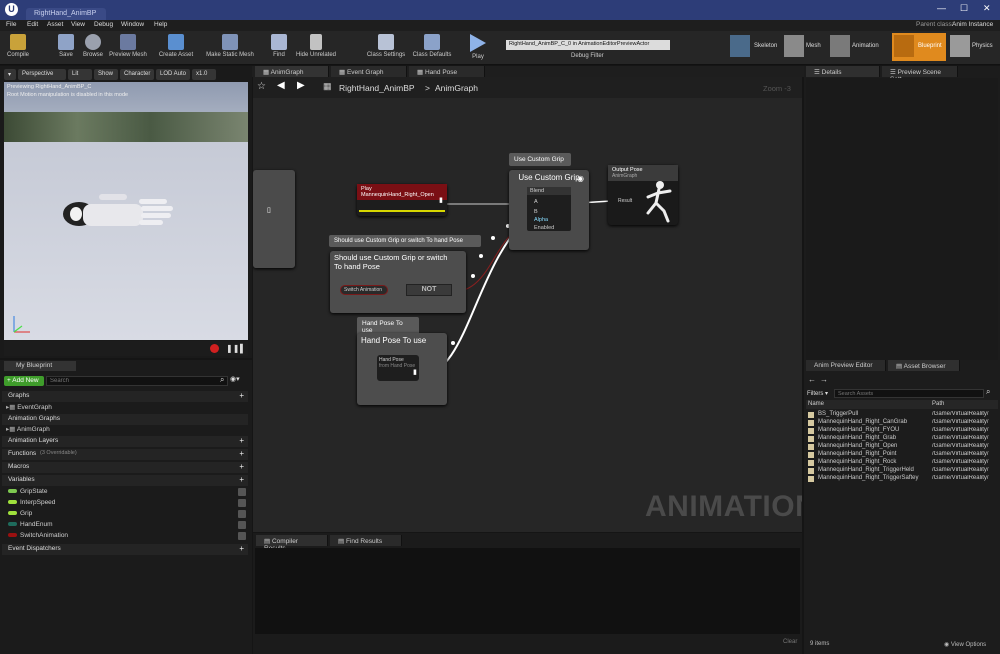  I want to click on play-button: Play, so click(478, 48).